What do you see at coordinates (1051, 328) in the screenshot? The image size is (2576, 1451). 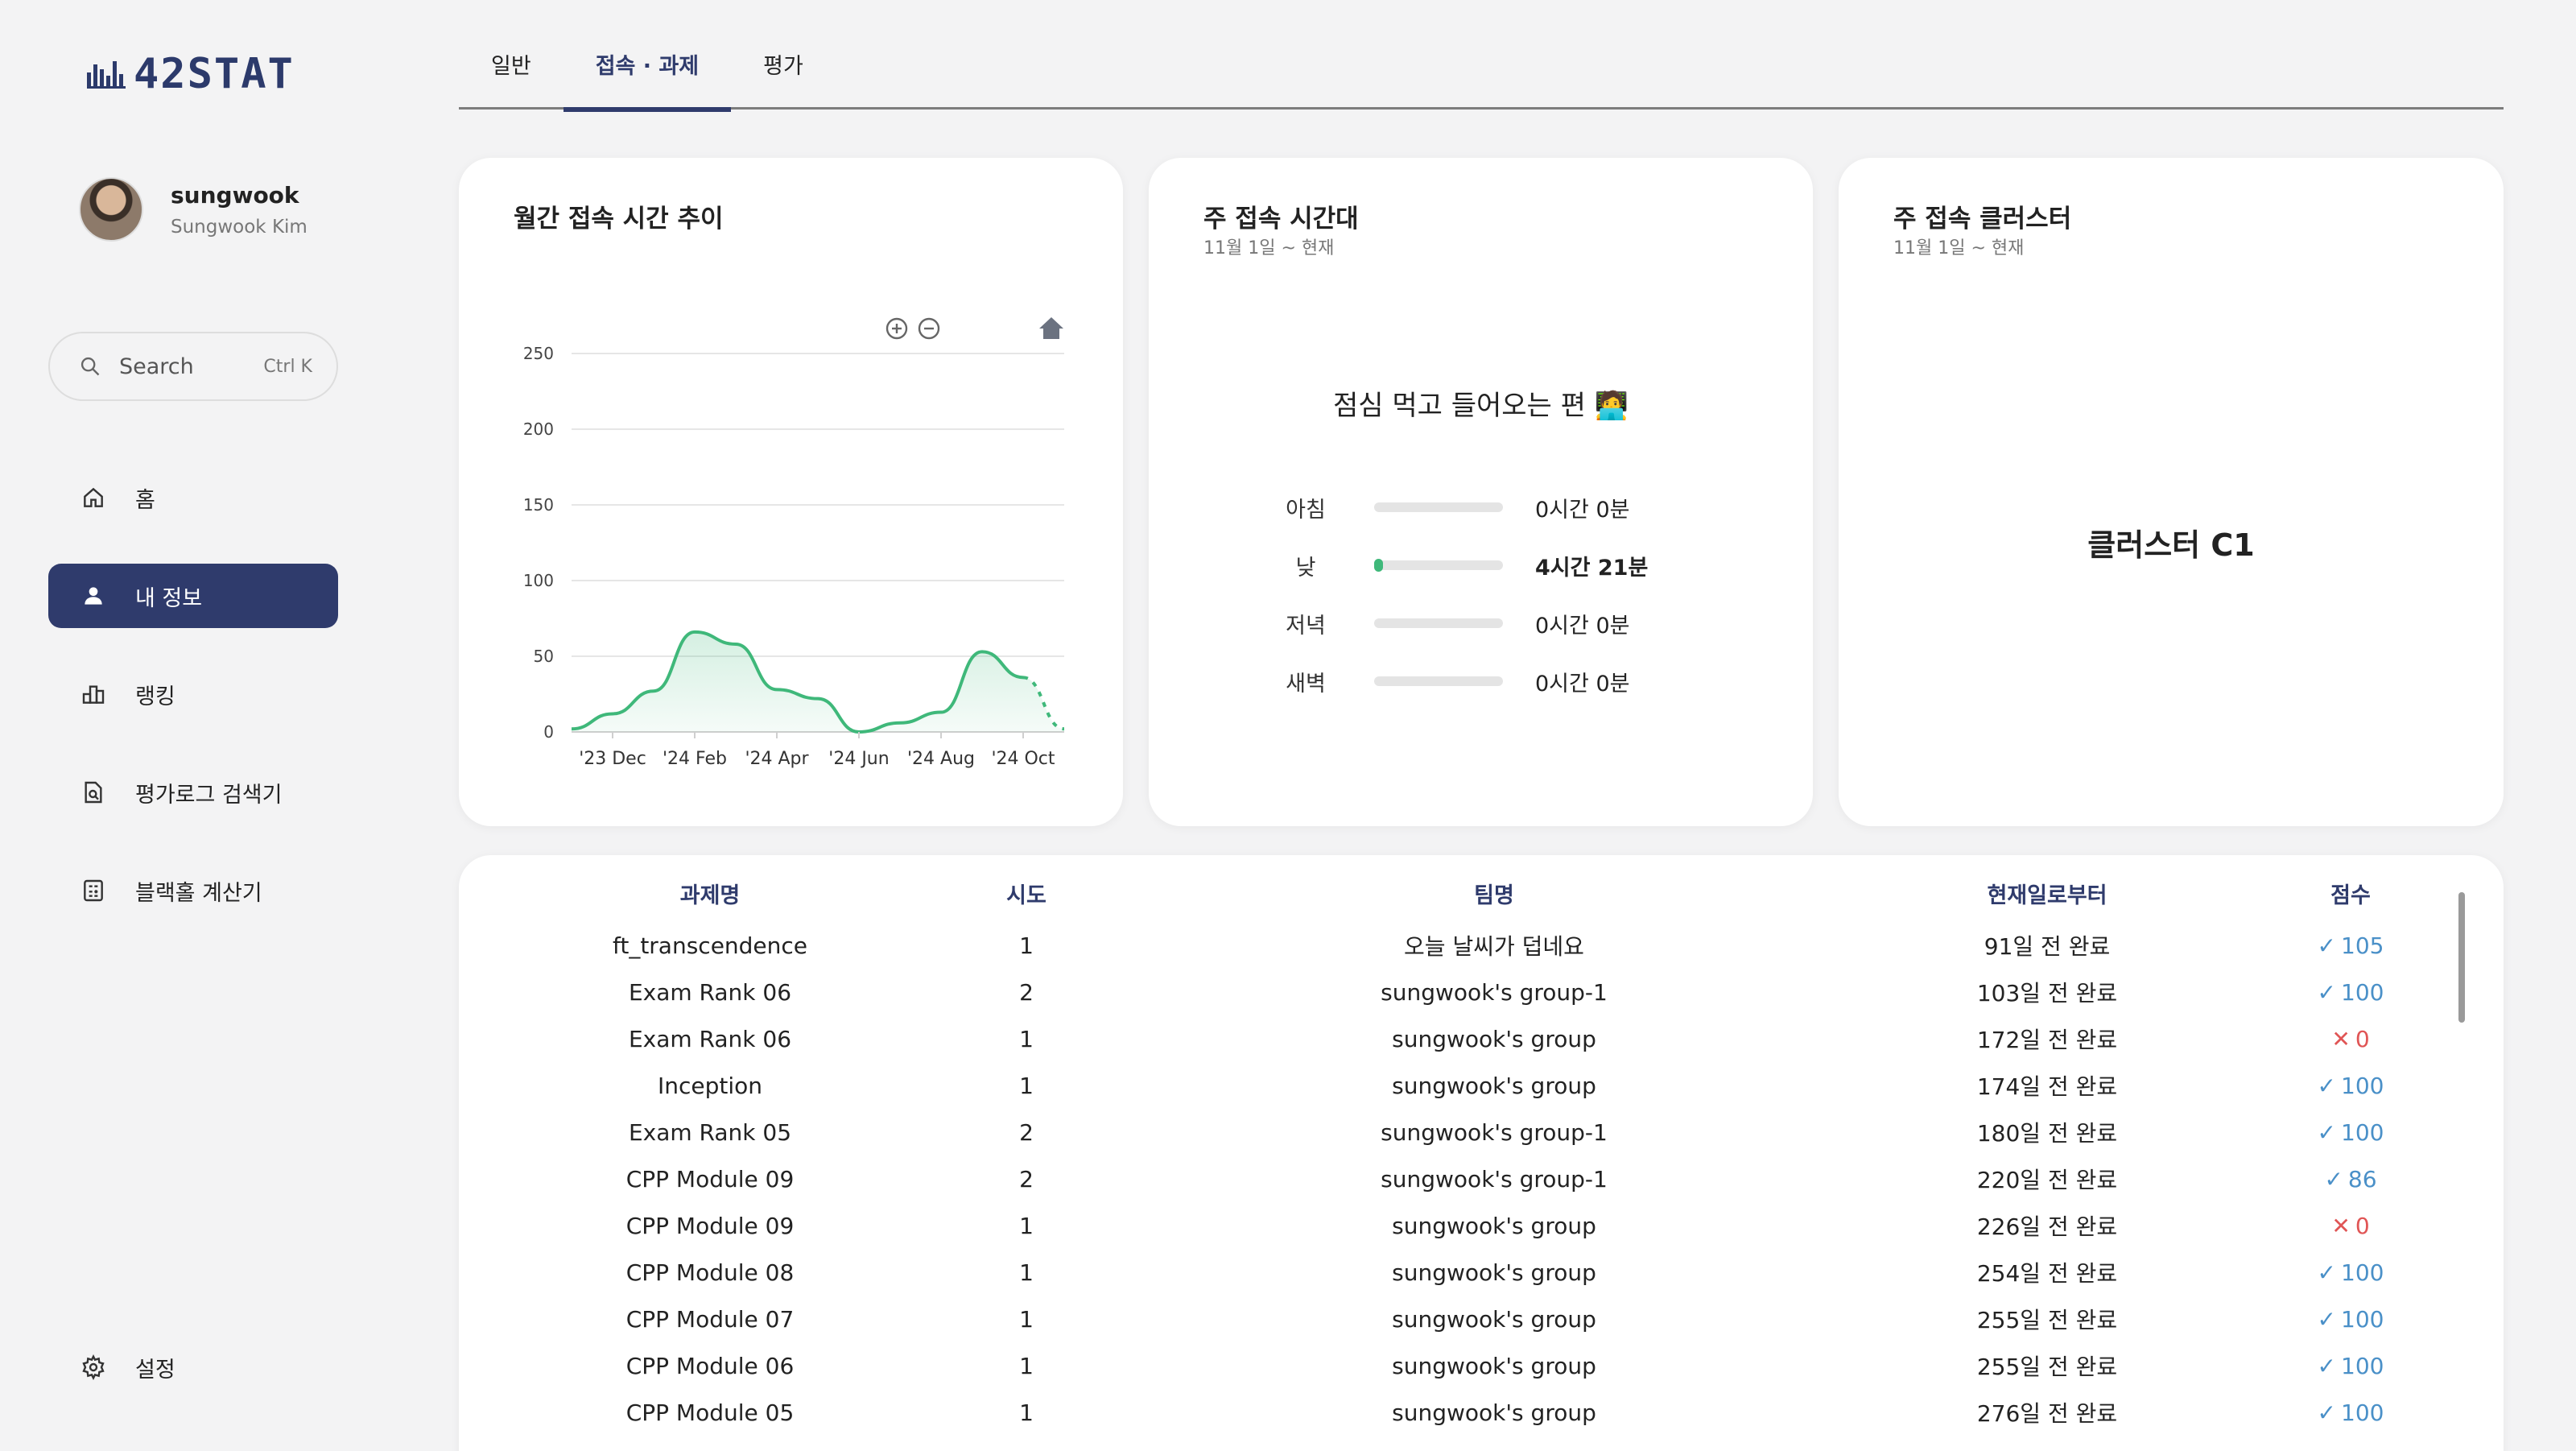 I see `reset-zoom-home-icon` at bounding box center [1051, 328].